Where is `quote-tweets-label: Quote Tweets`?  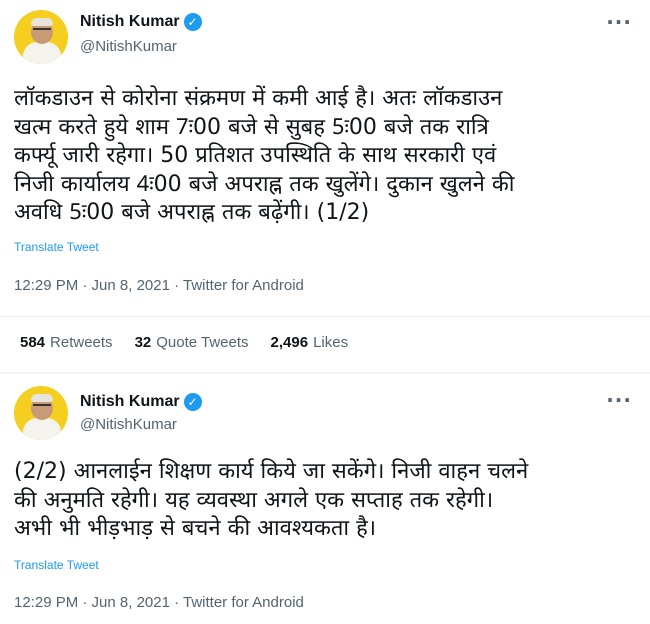
quote-tweets-label: Quote Tweets is located at coordinates (202, 342).